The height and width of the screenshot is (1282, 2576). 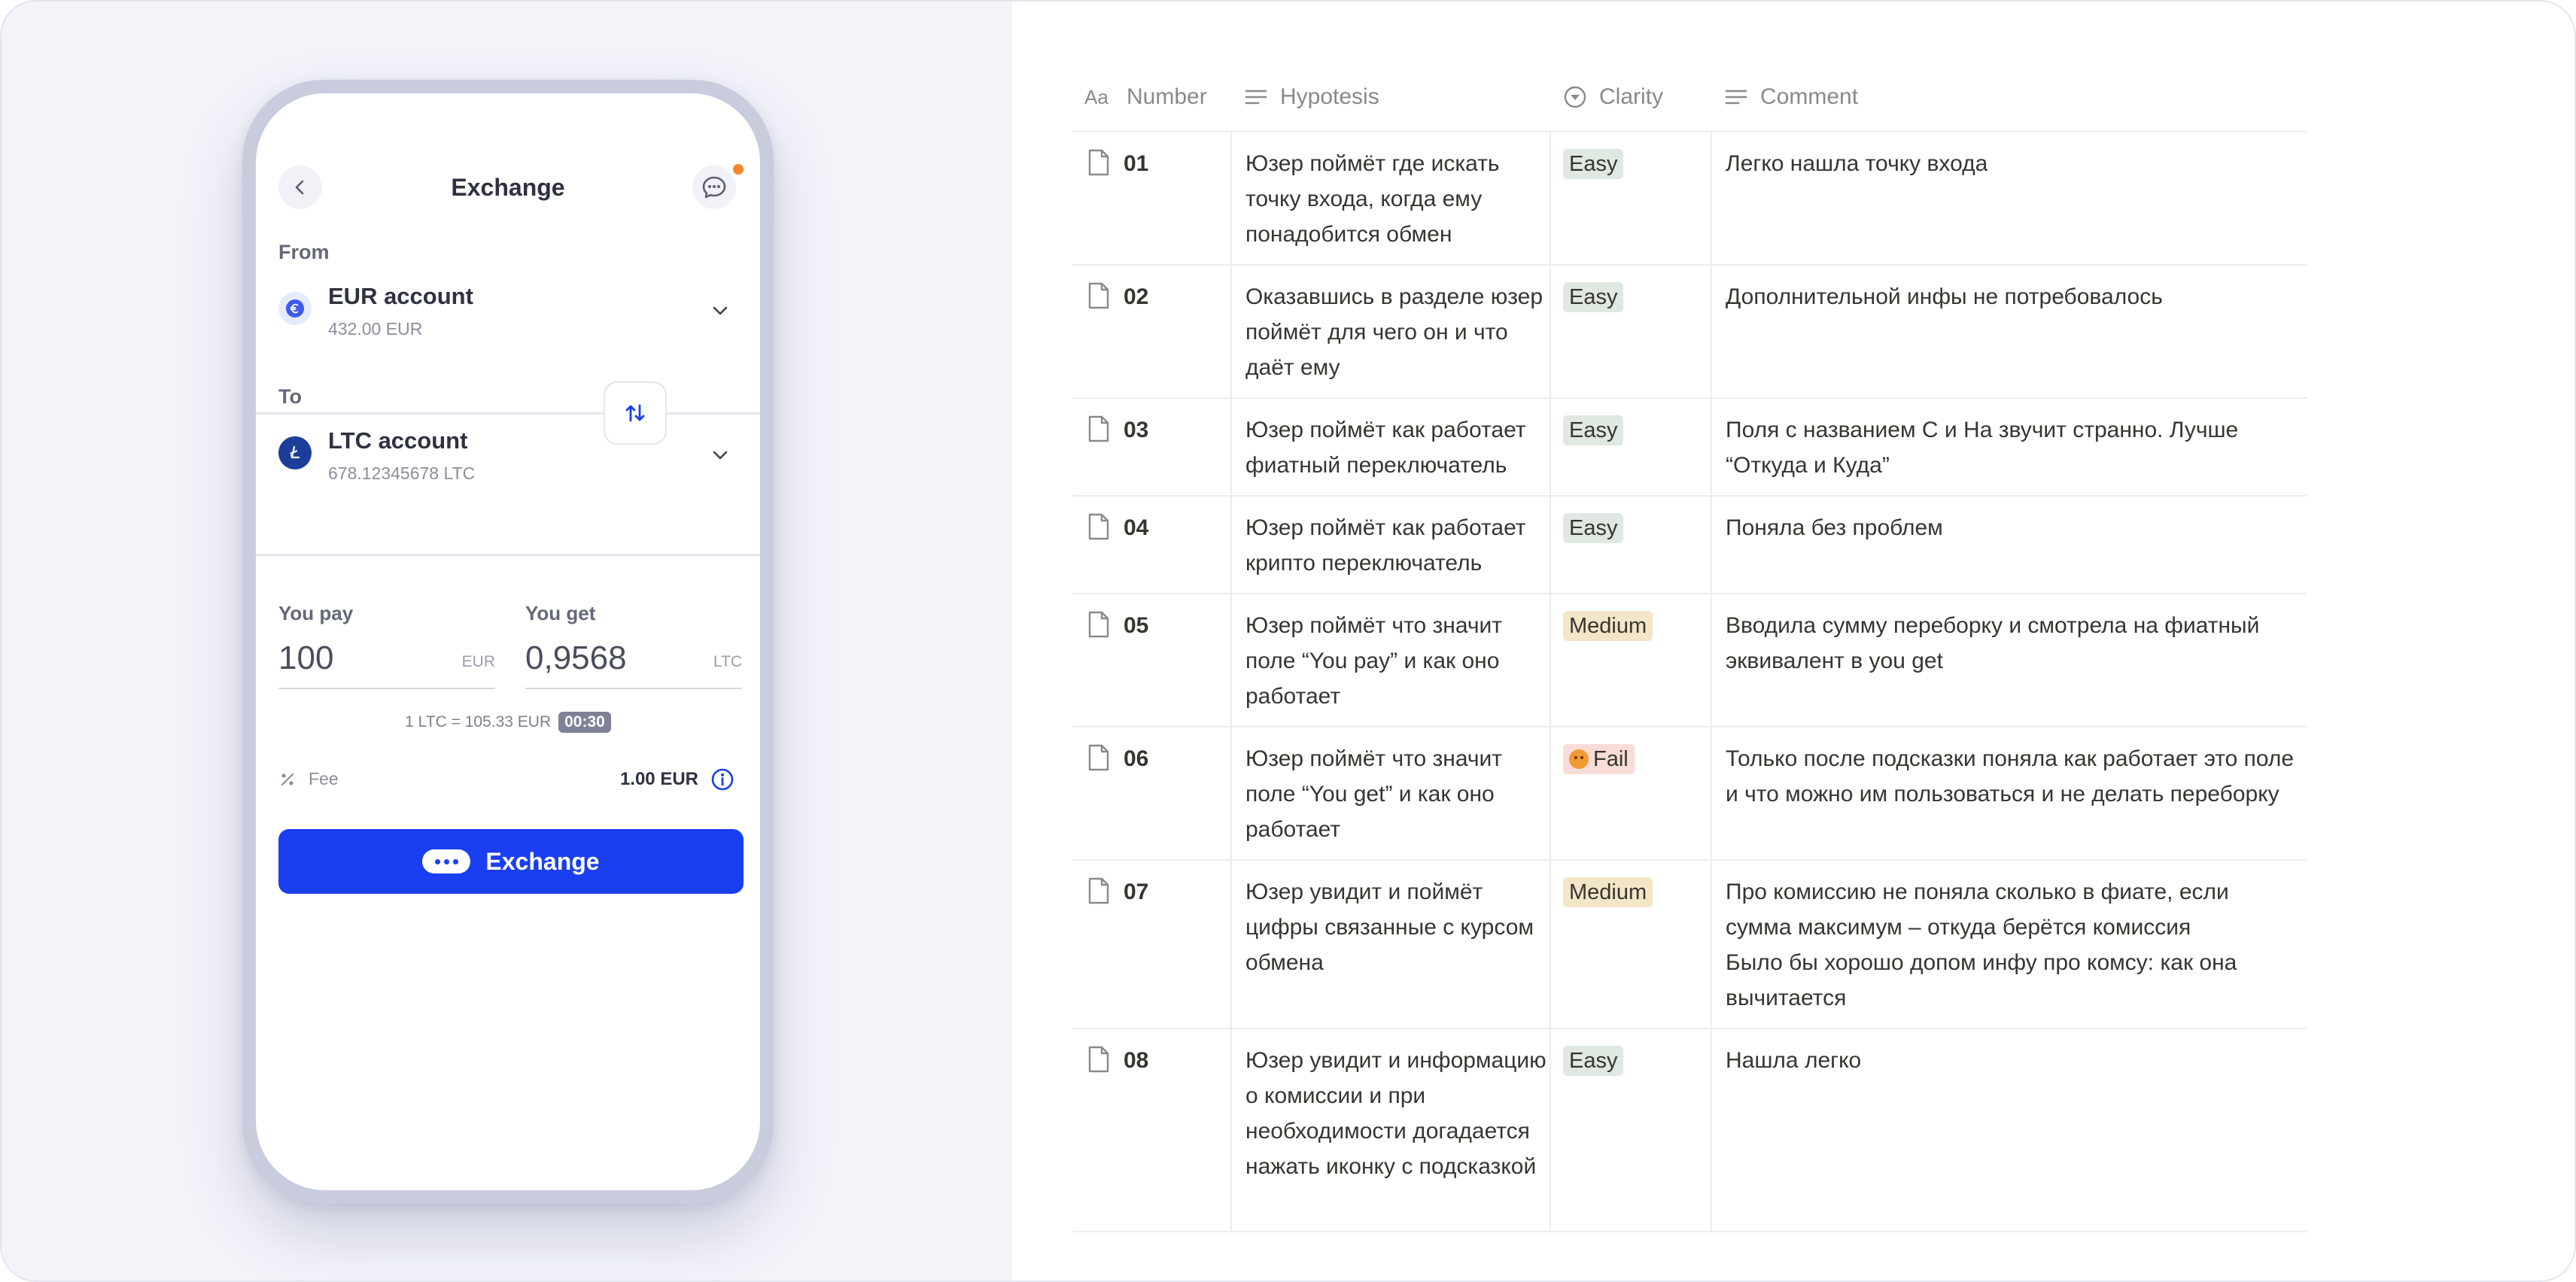 What do you see at coordinates (542, 861) in the screenshot?
I see `exchange-button-label: Exchange` at bounding box center [542, 861].